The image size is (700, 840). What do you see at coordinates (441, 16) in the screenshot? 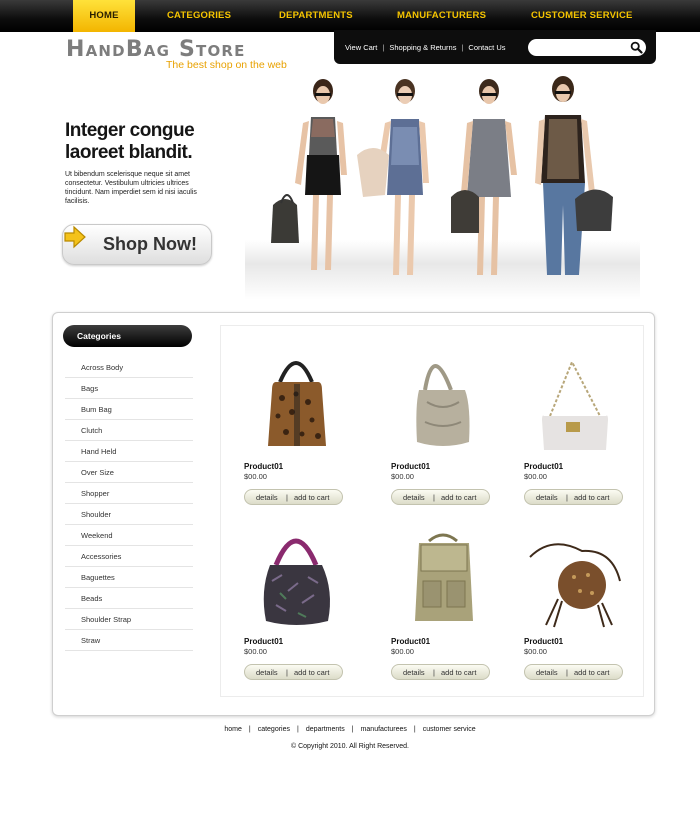
I see `nav-manufacturers: Manufacturers` at bounding box center [441, 16].